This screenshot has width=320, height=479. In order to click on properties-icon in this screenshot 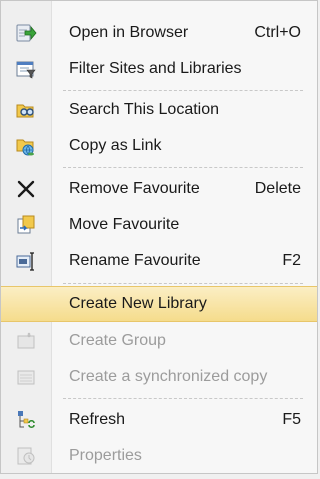, I will do `click(26, 456)`.